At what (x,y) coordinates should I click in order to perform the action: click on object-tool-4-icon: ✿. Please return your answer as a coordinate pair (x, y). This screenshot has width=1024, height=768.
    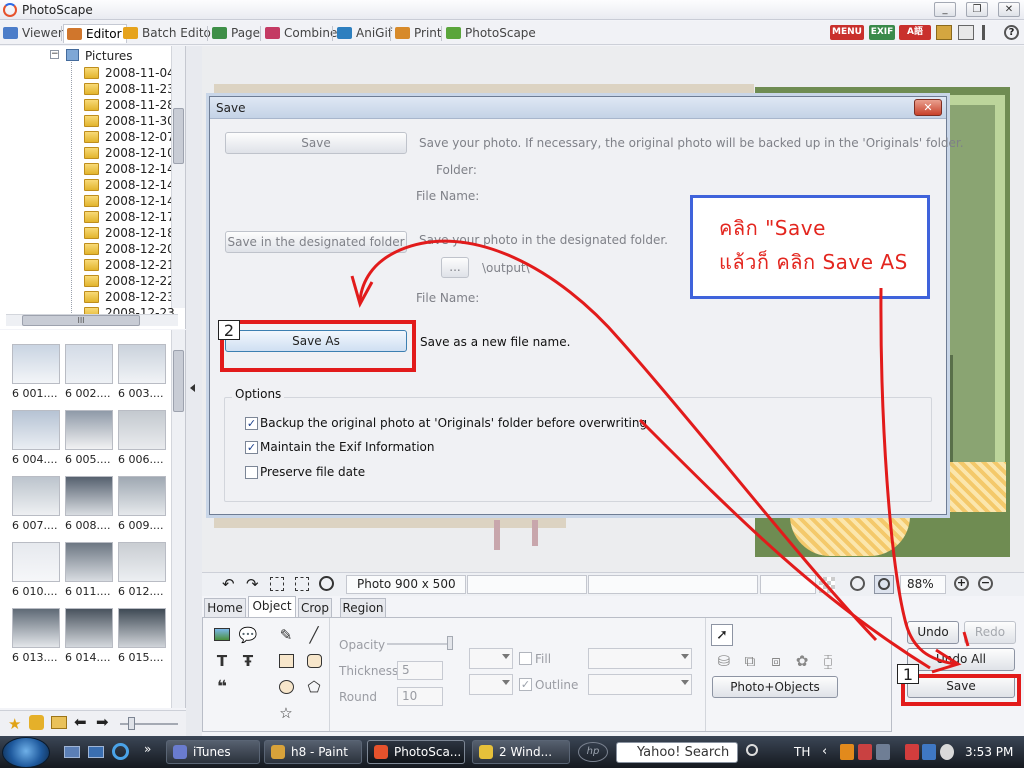
    Looking at the image, I should click on (802, 661).